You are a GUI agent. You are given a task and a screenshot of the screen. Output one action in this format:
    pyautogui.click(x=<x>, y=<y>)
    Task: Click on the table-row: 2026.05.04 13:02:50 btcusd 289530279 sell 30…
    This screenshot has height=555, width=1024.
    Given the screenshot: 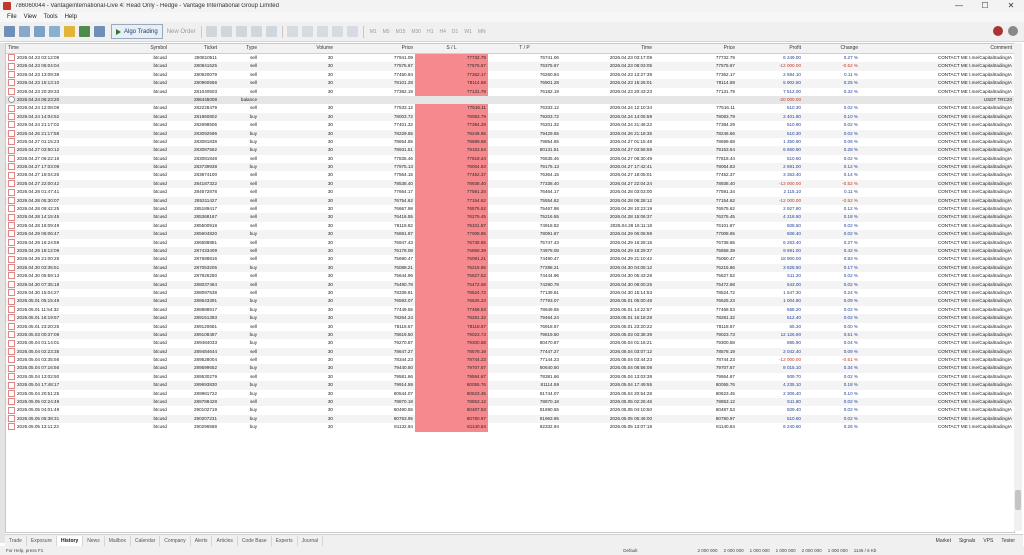 What is the action you would take?
    pyautogui.click(x=510, y=377)
    